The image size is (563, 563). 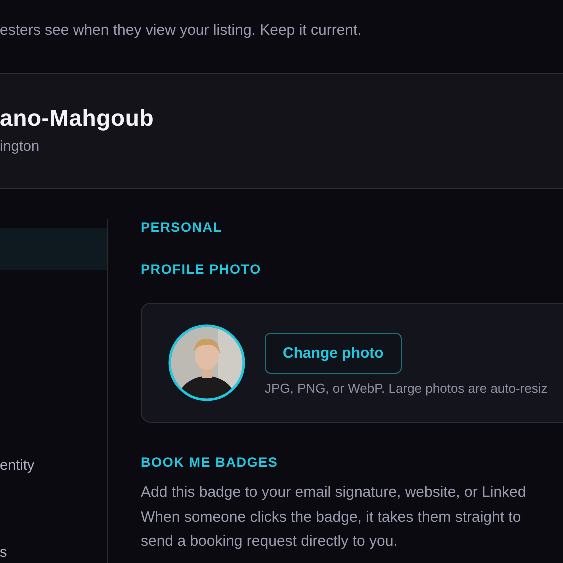 What do you see at coordinates (181, 228) in the screenshot?
I see `section-heading: PERSONAL` at bounding box center [181, 228].